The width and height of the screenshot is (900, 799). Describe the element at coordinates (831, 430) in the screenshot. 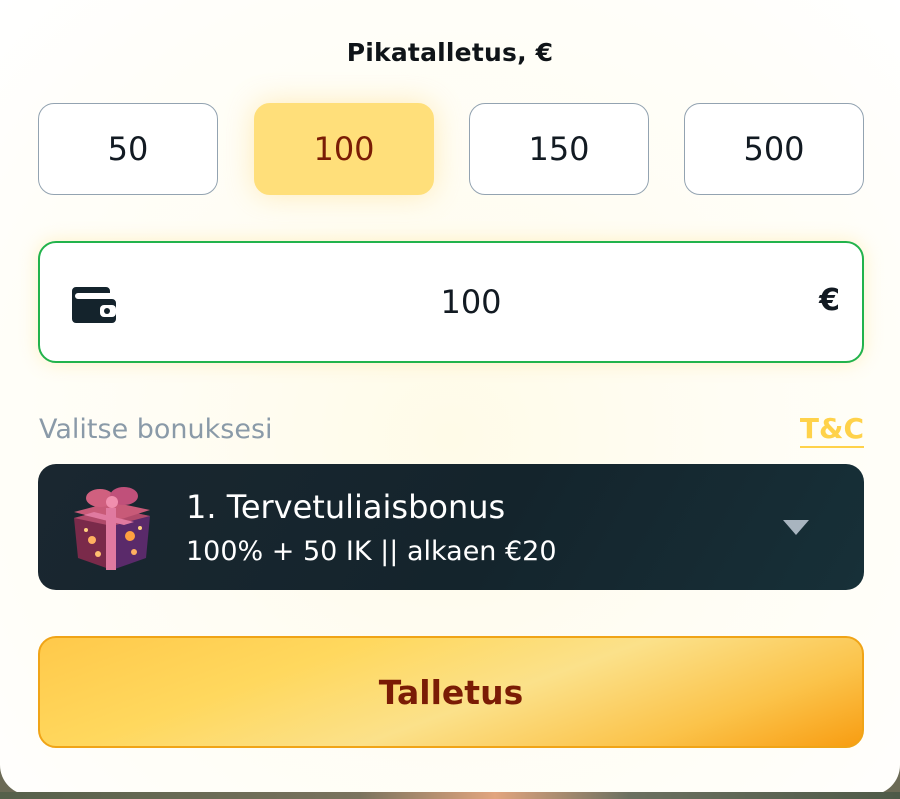

I see `terms-and-conditions-link: T&C` at that location.